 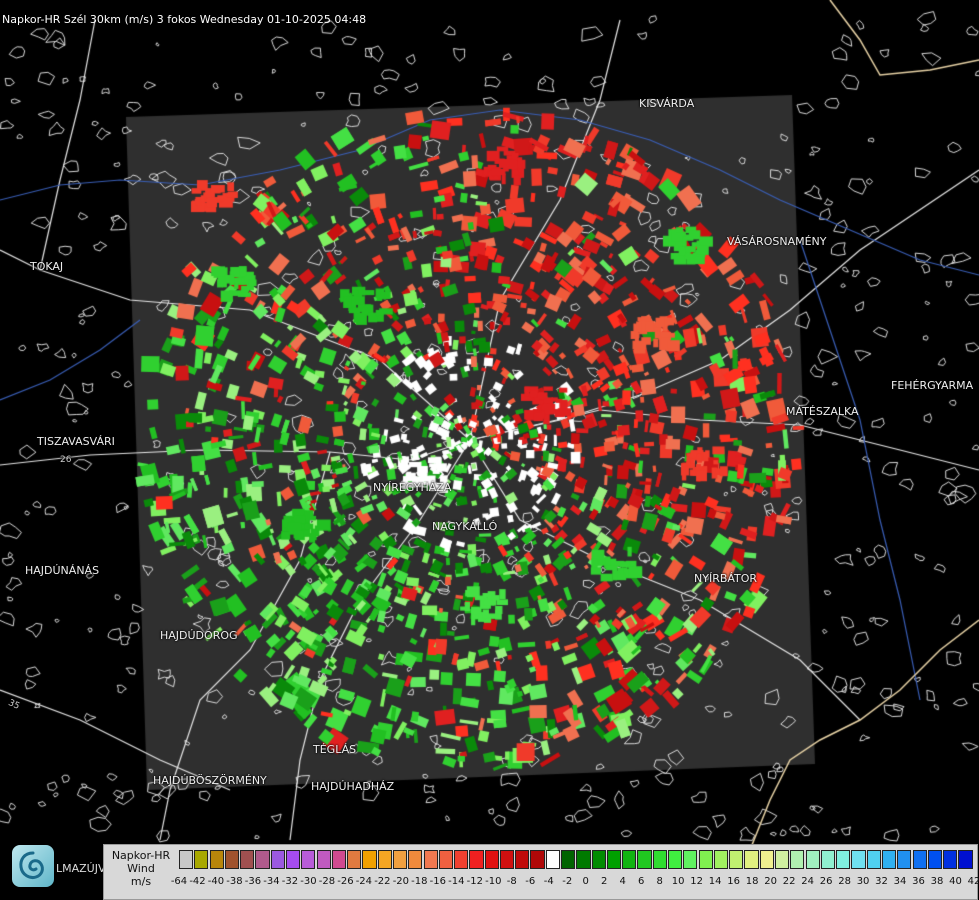 What do you see at coordinates (253, 881) in the screenshot?
I see `legend-tick-label: -36` at bounding box center [253, 881].